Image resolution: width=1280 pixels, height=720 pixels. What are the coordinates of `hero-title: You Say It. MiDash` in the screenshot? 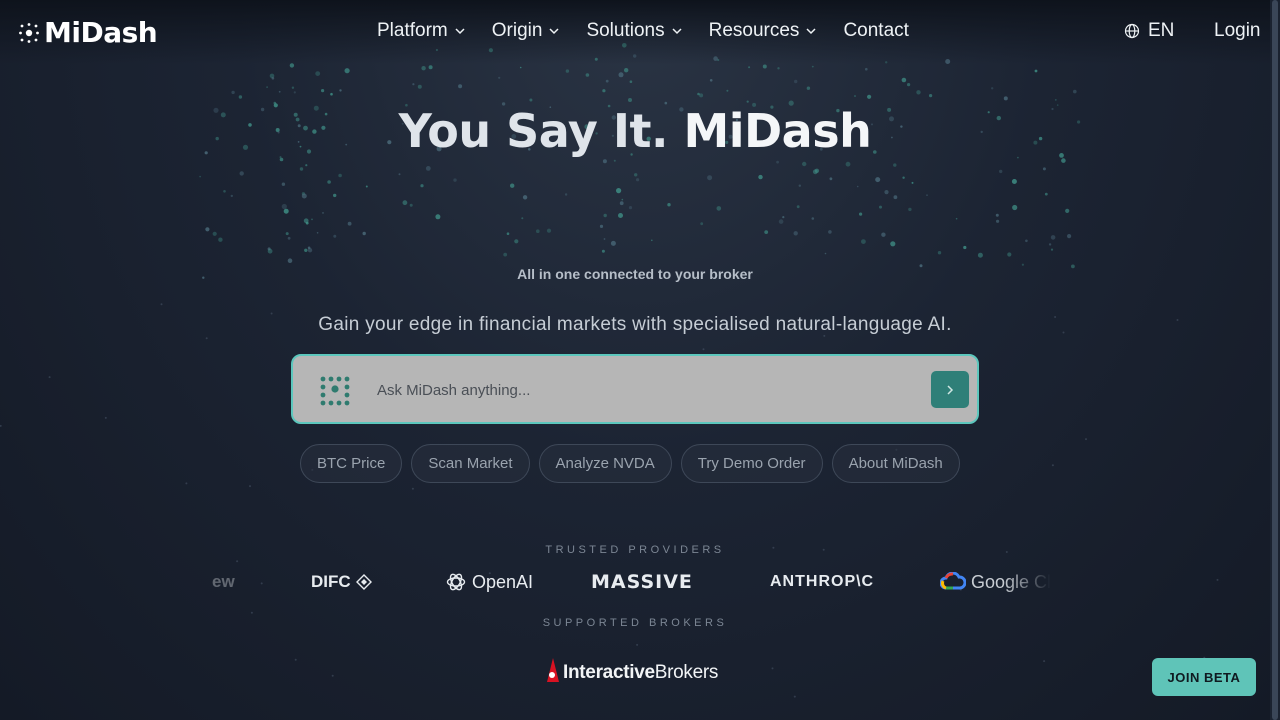 It's located at (635, 131).